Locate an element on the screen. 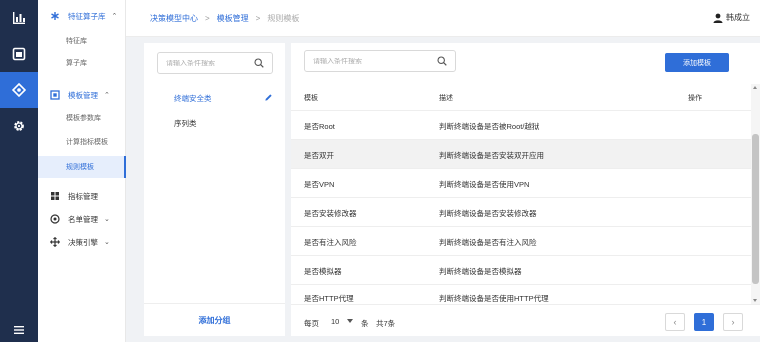 Image resolution: width=760 pixels, height=342 pixels. move-icon is located at coordinates (55, 242).